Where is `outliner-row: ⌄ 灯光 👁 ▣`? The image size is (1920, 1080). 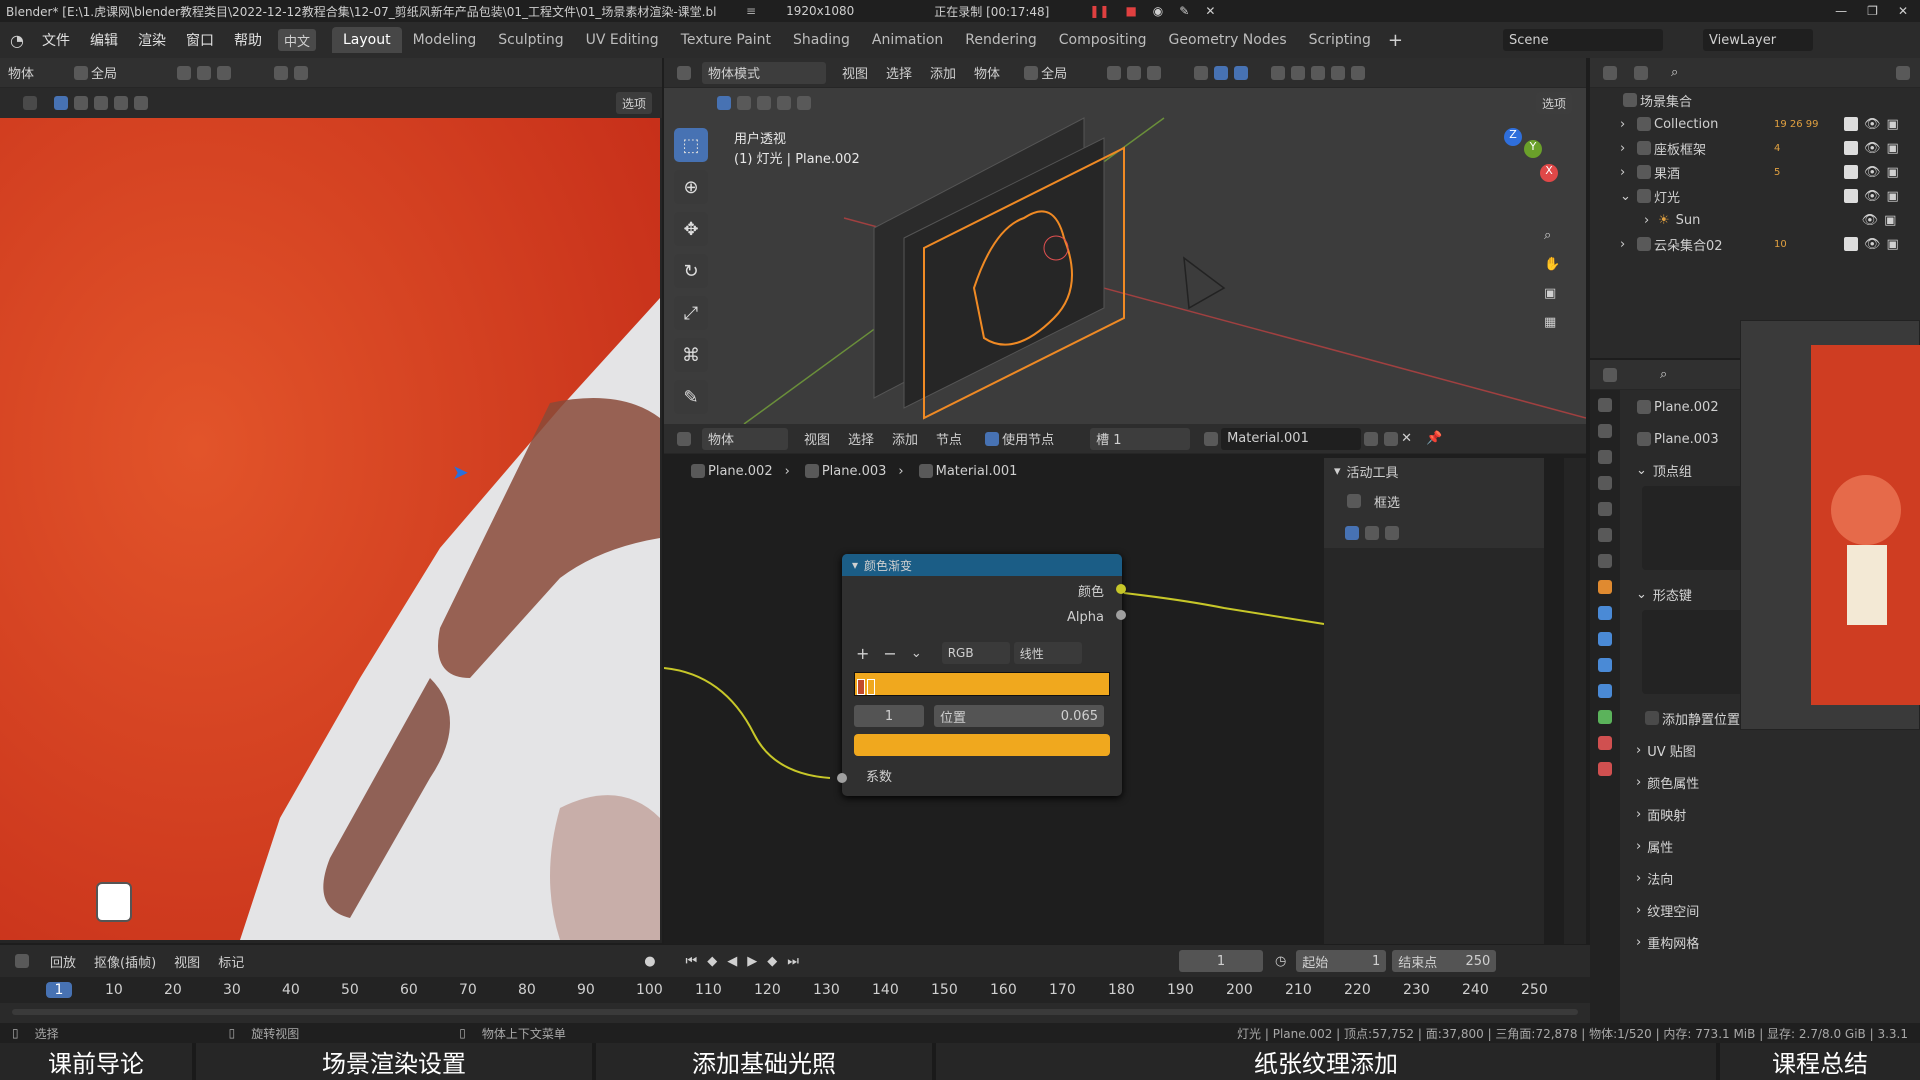
outliner-row: ⌄ 灯光 👁 ▣ is located at coordinates (1755, 196).